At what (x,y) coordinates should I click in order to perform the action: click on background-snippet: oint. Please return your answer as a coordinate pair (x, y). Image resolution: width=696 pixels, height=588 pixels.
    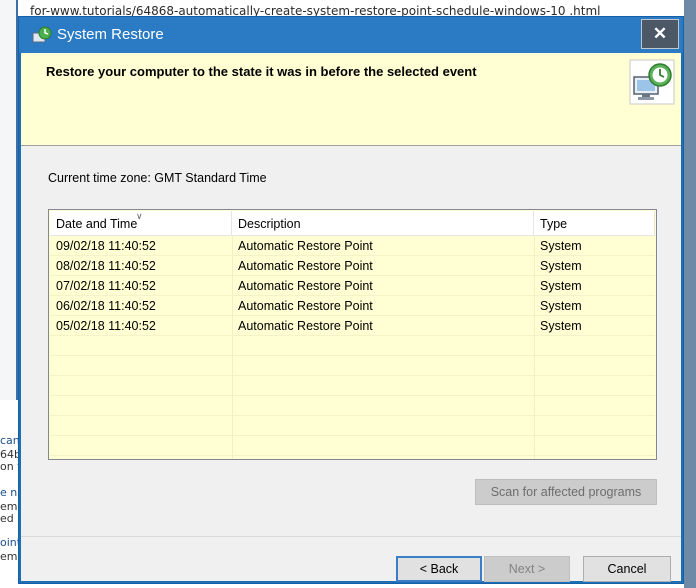
    Looking at the image, I should click on (9, 542).